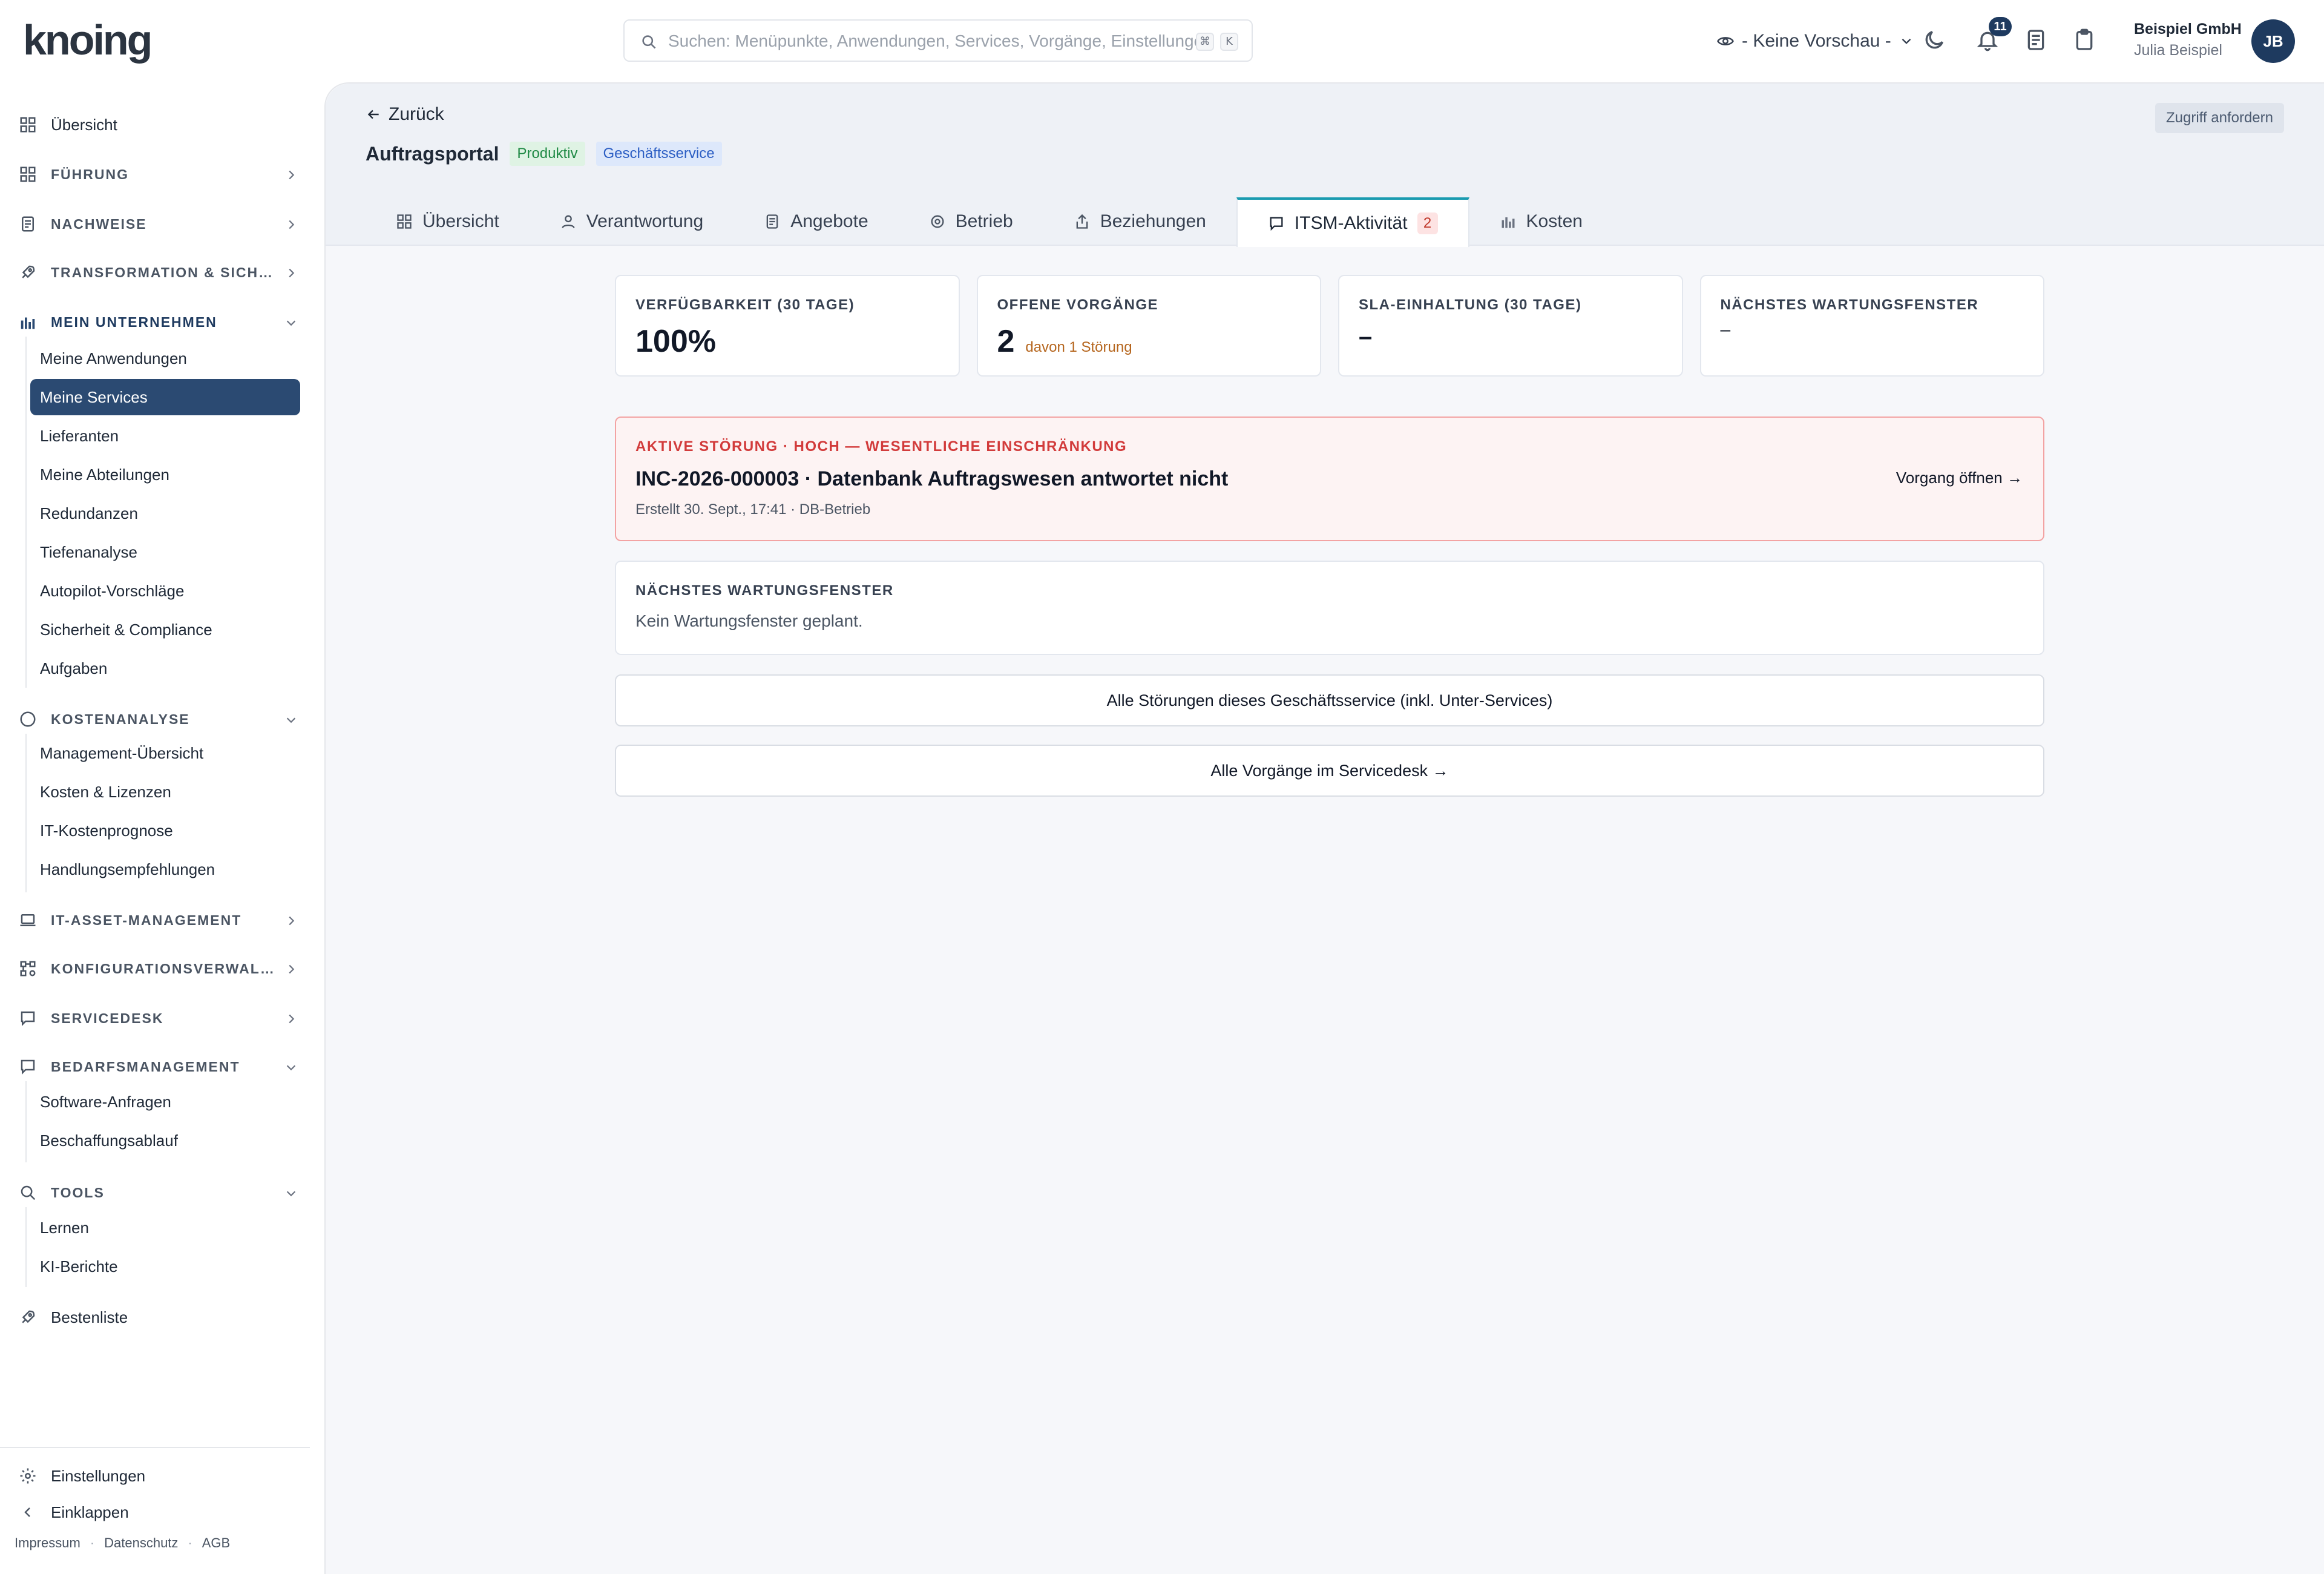  What do you see at coordinates (163, 125) in the screenshot?
I see `sidebar-item-overview: Übersicht` at bounding box center [163, 125].